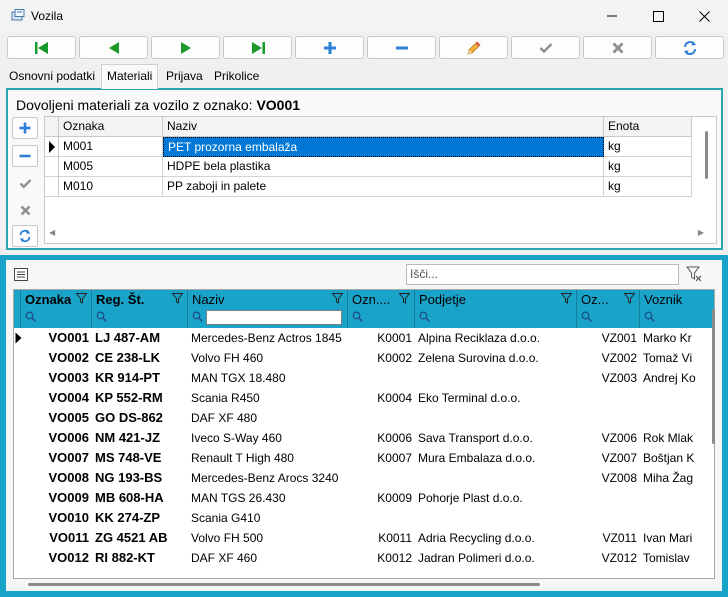 The height and width of the screenshot is (597, 728). I want to click on table-row: M010 PP zaboji in palete kg, so click(368, 187).